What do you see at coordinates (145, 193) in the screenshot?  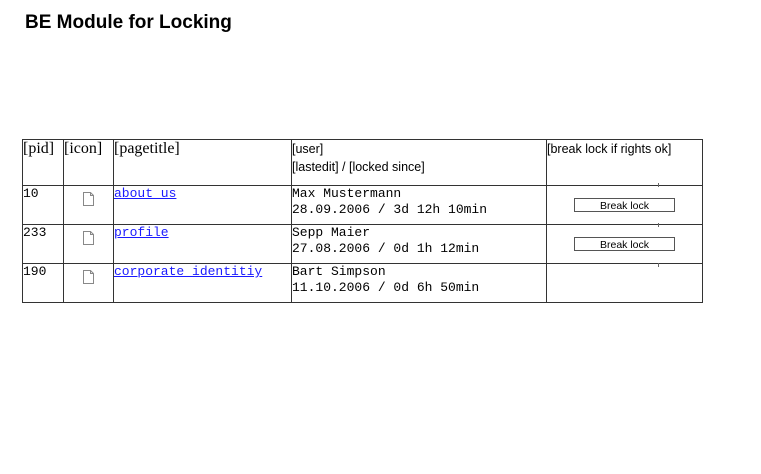 I see `pagetitle-link: about us` at bounding box center [145, 193].